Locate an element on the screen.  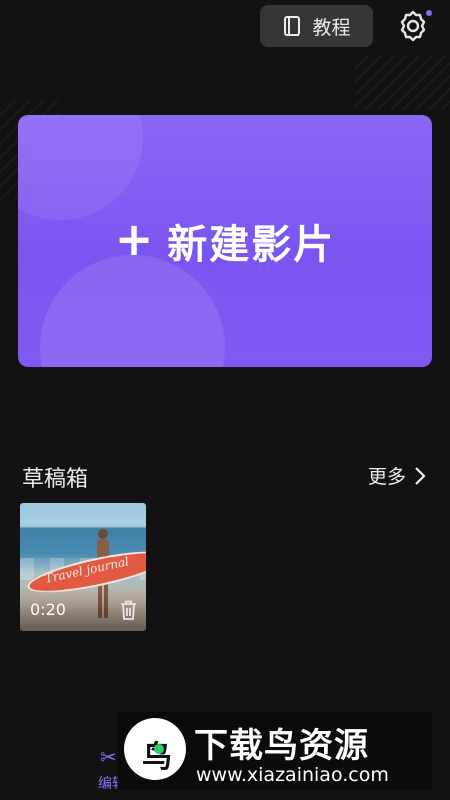
more-label: 更多 is located at coordinates (386, 477).